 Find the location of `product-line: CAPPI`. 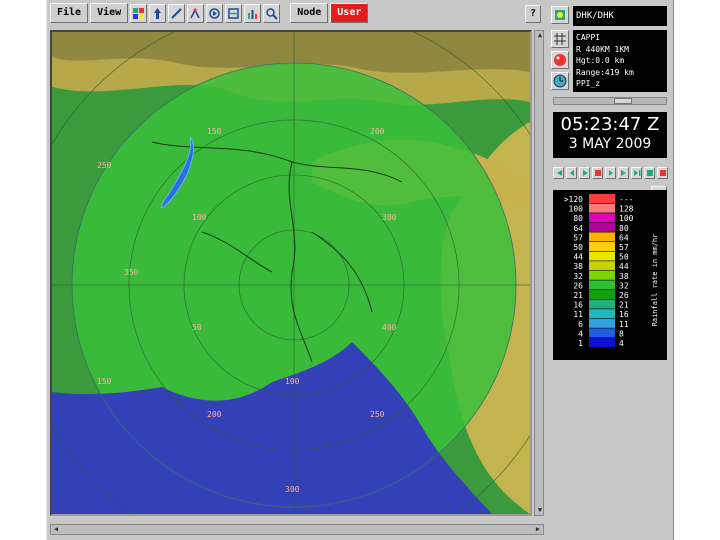

product-line: CAPPI is located at coordinates (588, 37).